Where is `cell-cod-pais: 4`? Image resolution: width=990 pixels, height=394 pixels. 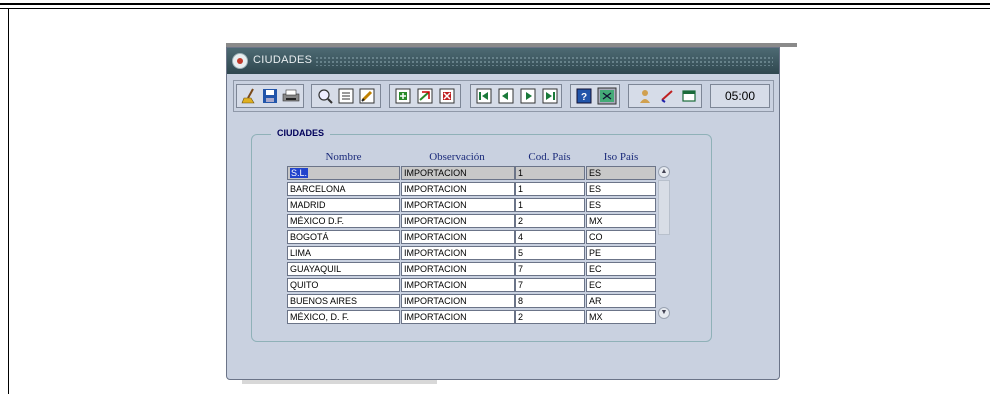
cell-cod-pais: 4 is located at coordinates (550, 237).